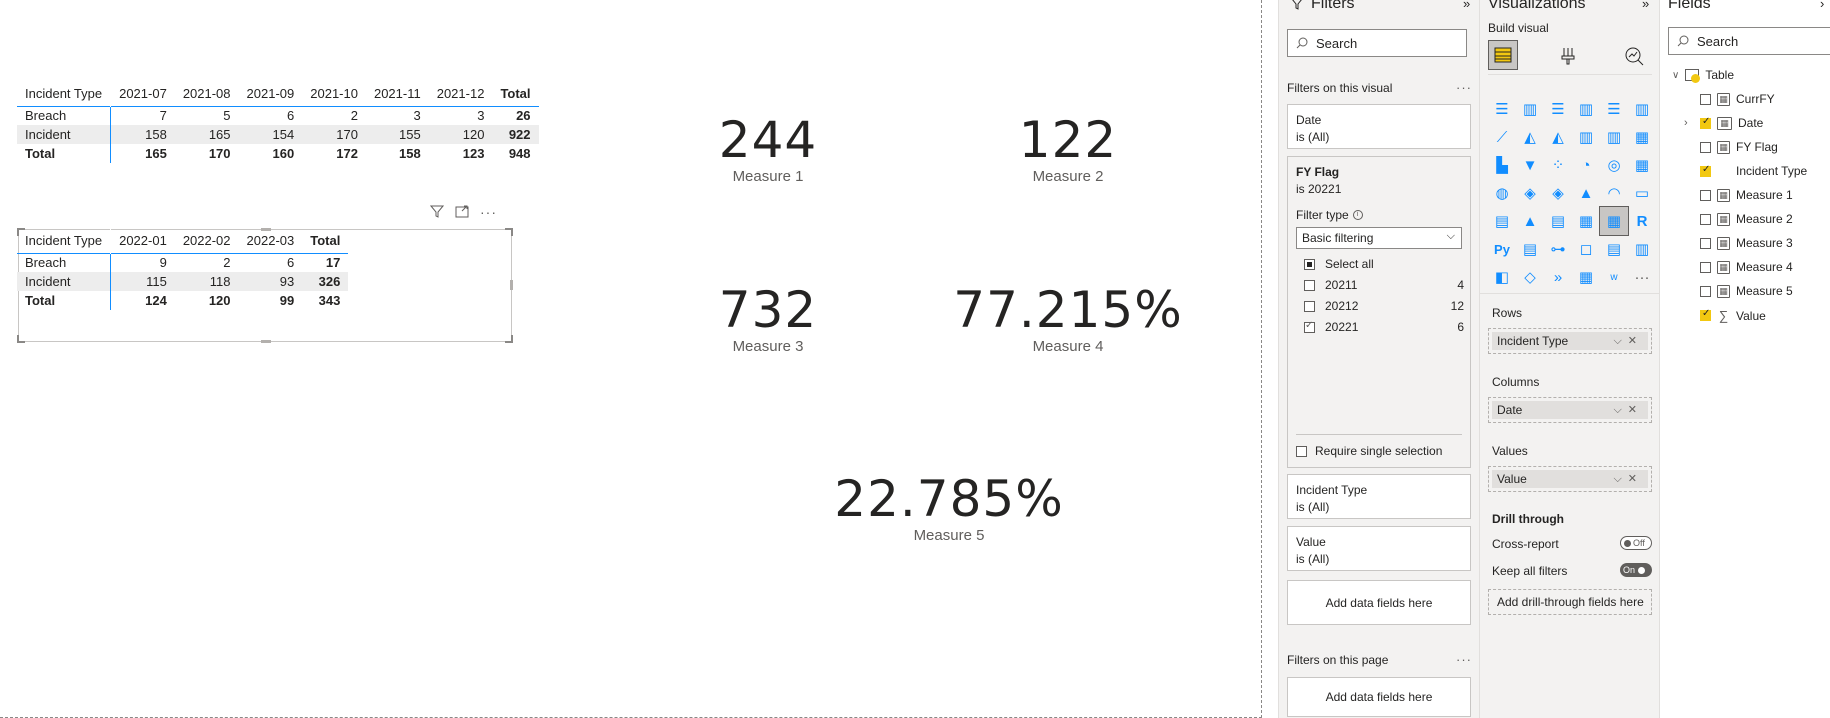 The height and width of the screenshot is (718, 1830). Describe the element at coordinates (1586, 277) in the screenshot. I see `custom-visual-icon: ▦` at that location.